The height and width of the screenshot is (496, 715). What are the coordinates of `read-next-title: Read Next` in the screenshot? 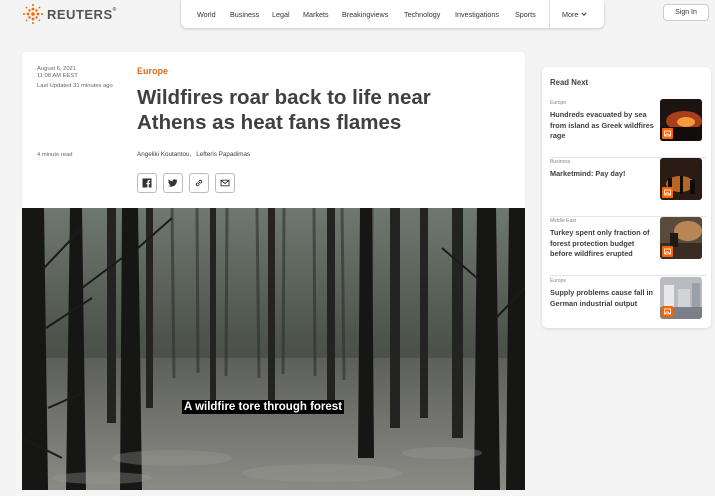 It's located at (569, 82).